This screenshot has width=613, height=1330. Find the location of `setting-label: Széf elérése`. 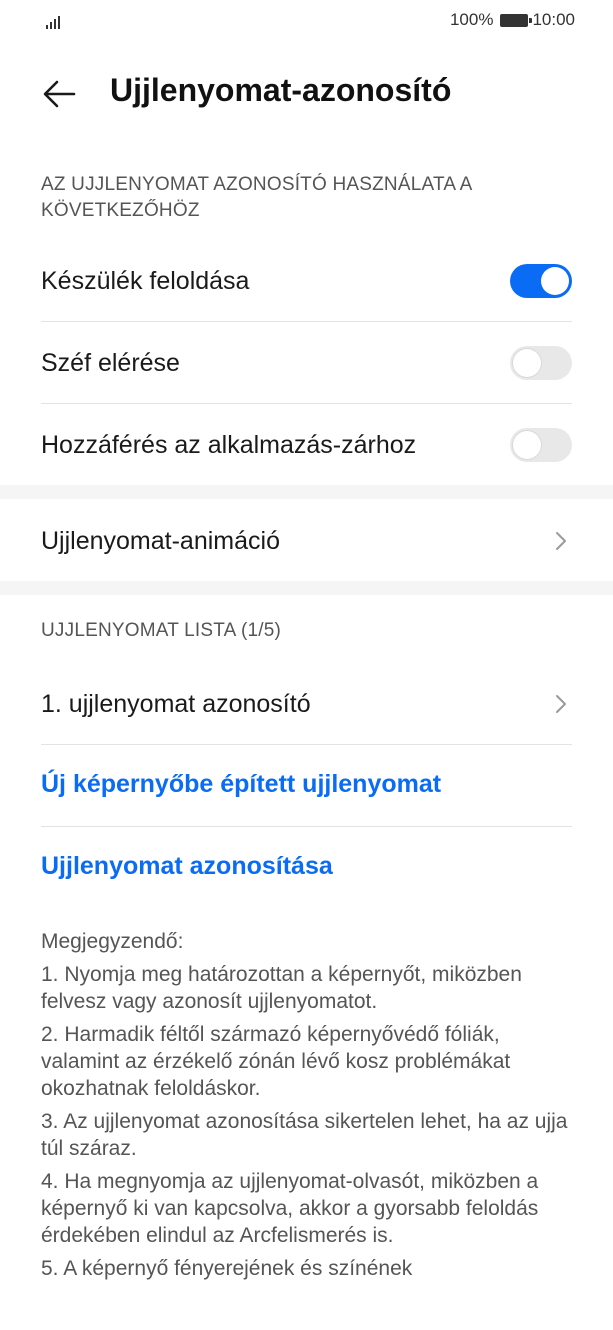

setting-label: Széf elérése is located at coordinates (110, 362).